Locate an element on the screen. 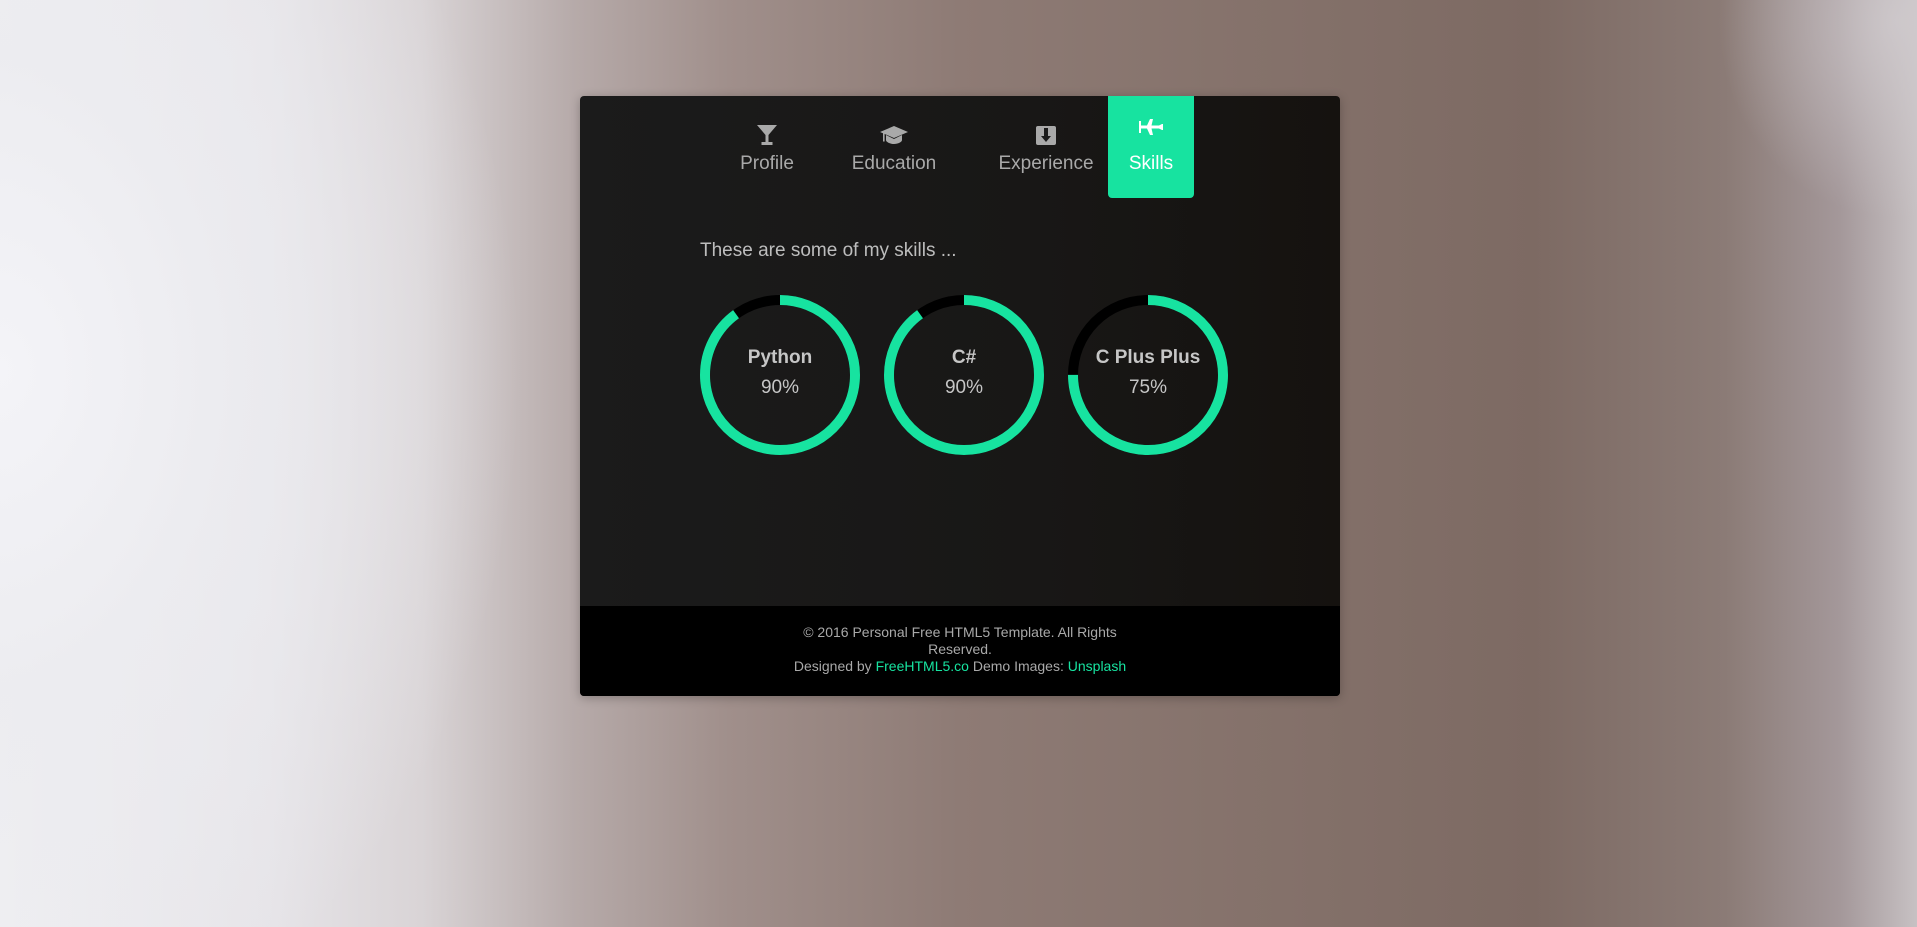 This screenshot has height=927, width=1917. tab-skills: Skills is located at coordinates (1151, 147).